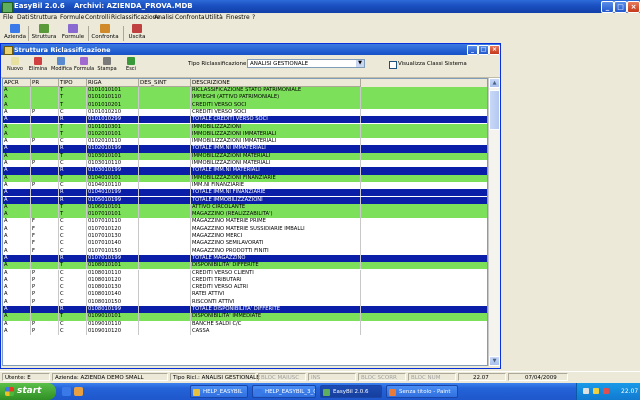  What do you see at coordinates (165, 83) in the screenshot?
I see `column-header-des-sint: DES_SINT` at bounding box center [165, 83].